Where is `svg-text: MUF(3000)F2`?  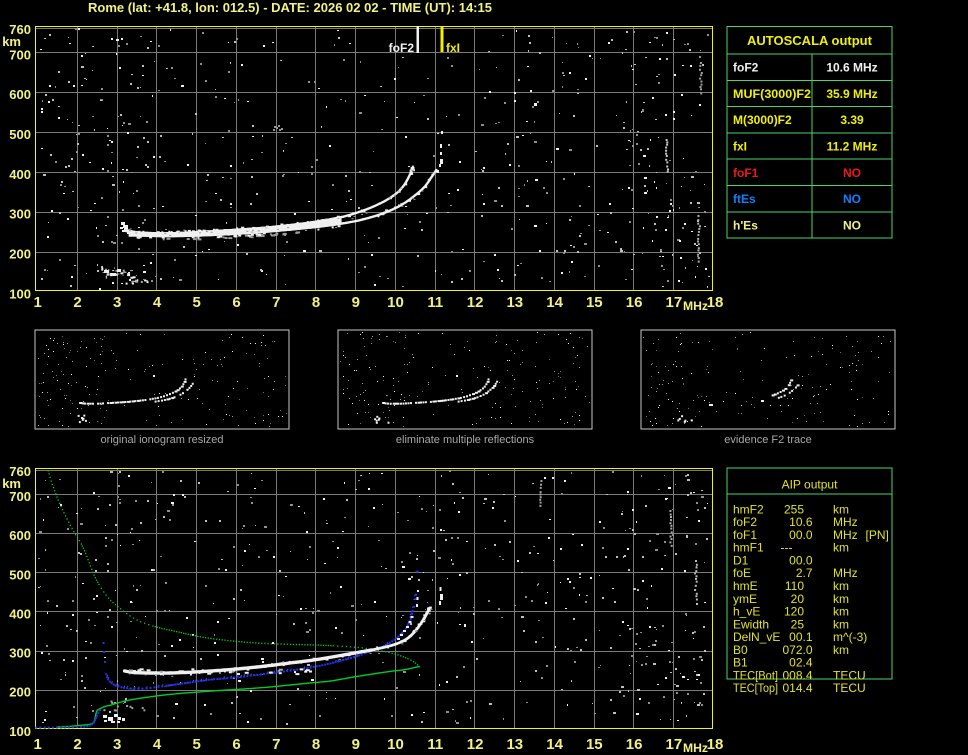 svg-text: MUF(3000)F2 is located at coordinates (772, 94).